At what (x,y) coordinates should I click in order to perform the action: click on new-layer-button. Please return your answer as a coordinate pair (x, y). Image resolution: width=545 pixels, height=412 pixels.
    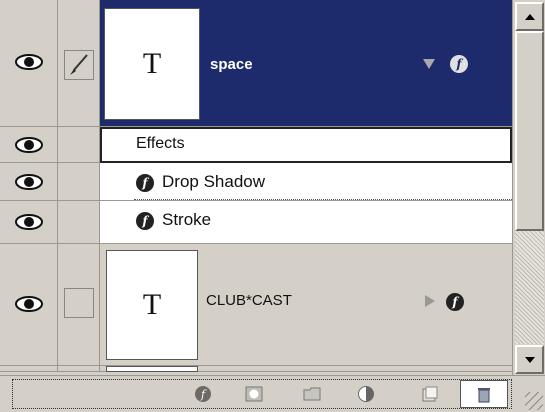
    Looking at the image, I should click on (430, 394).